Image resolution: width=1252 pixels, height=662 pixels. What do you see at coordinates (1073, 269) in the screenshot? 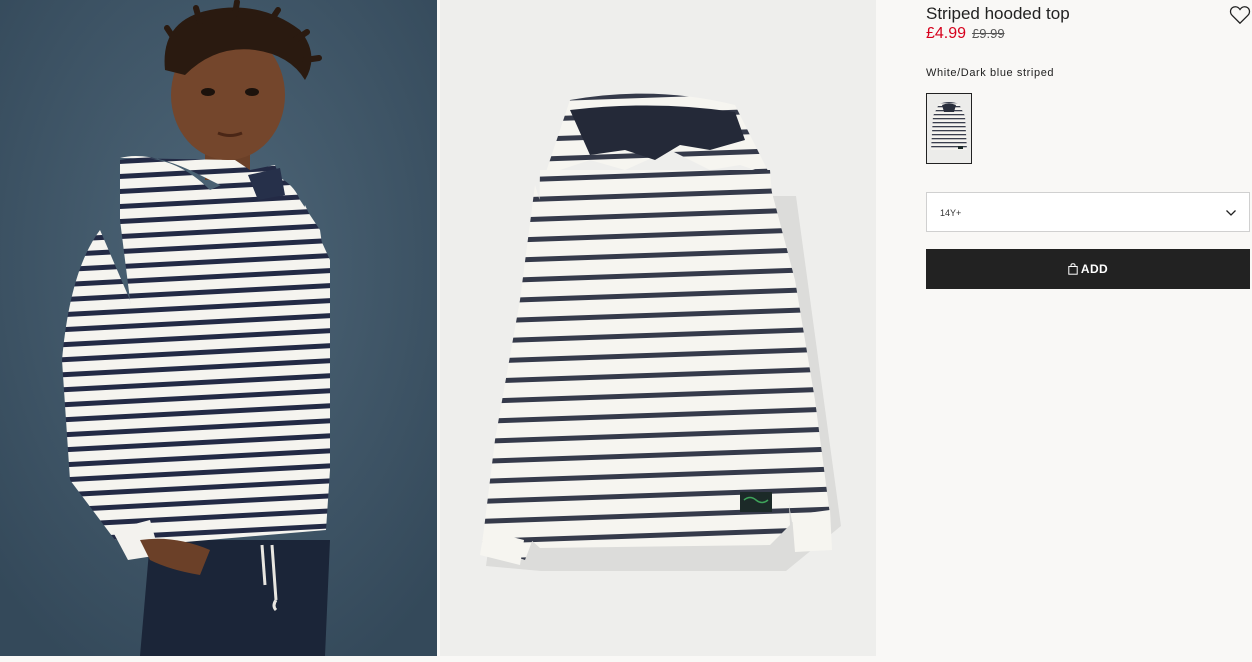
I see `shopping-bag-icon` at bounding box center [1073, 269].